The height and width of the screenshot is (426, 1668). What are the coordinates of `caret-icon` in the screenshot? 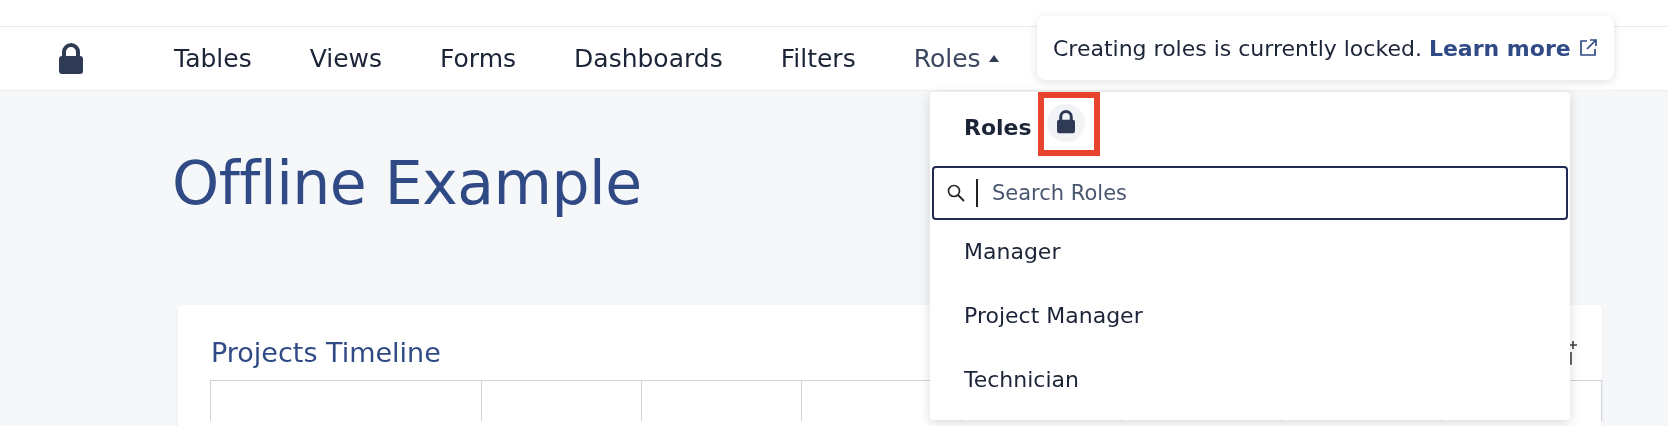 It's located at (993, 58).